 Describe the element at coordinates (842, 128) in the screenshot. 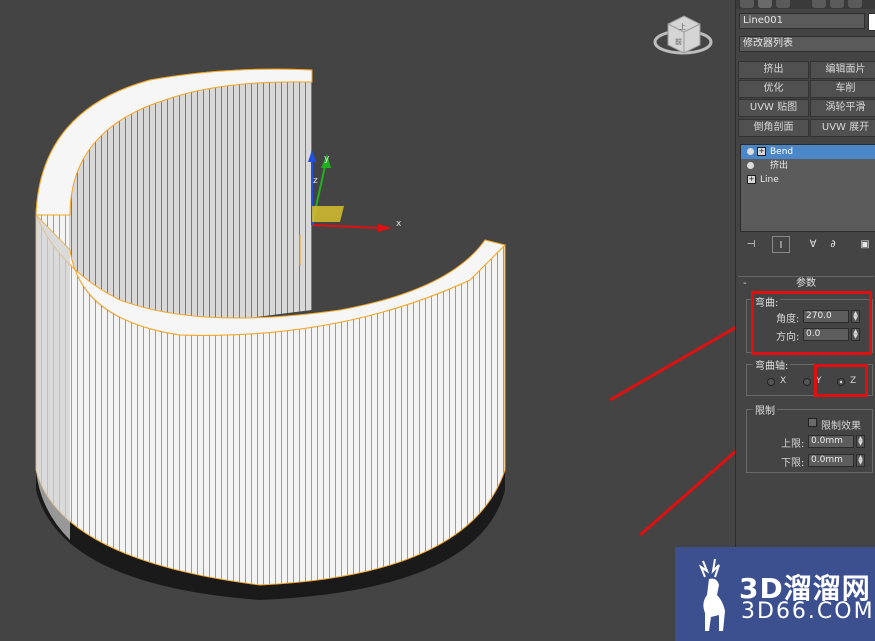

I see `modifier-button-8: UVW 展开` at that location.